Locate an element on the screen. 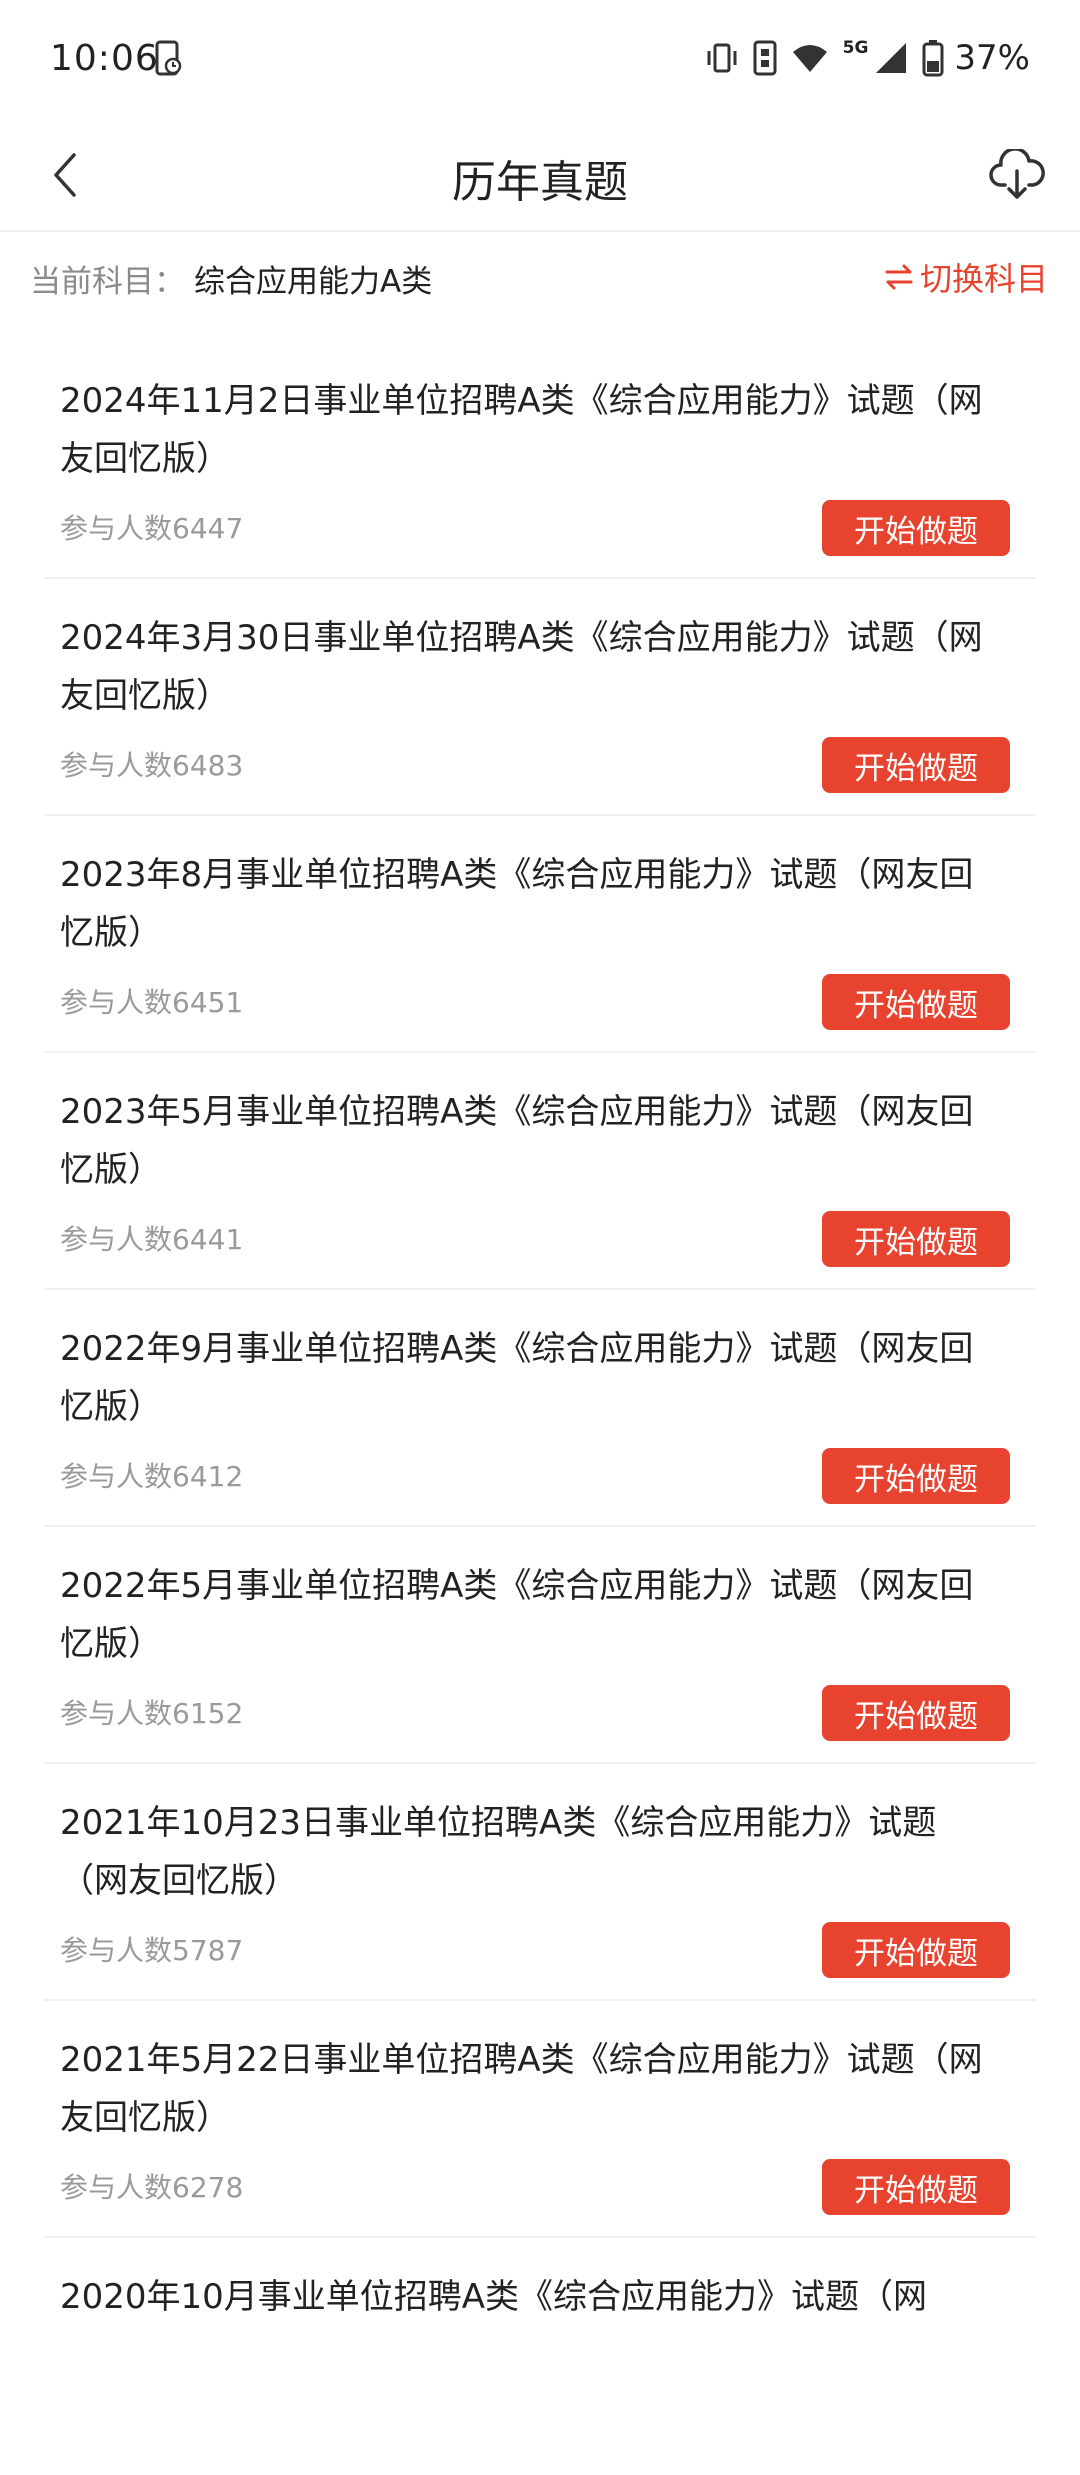 Image resolution: width=1080 pixels, height=2475 pixels. participant-count: 参与人数6447 is located at coordinates (152, 528).